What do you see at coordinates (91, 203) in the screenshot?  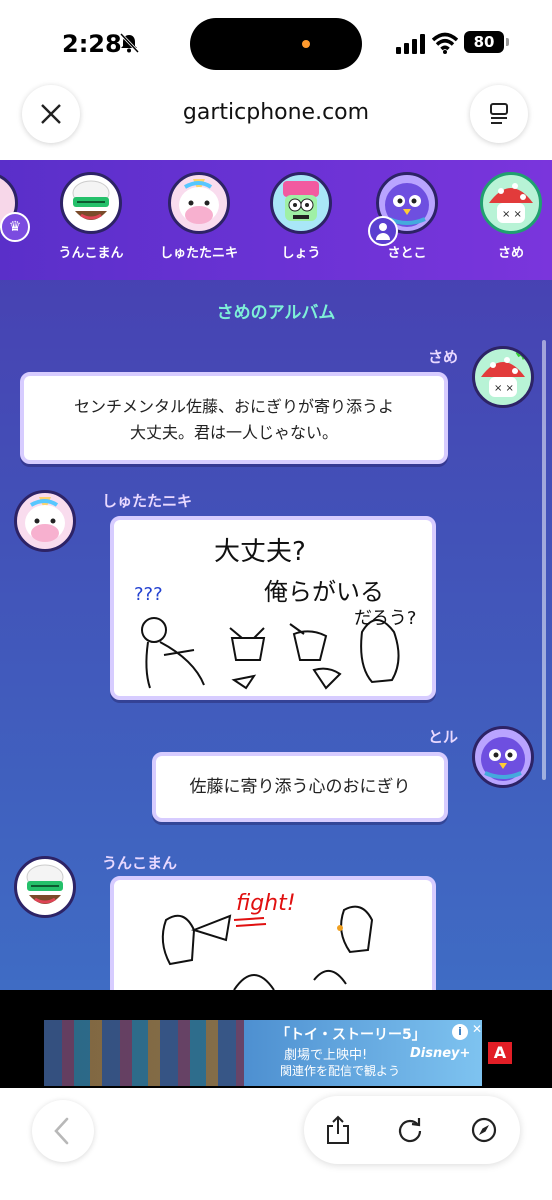 I see `avatar-unkoman` at bounding box center [91, 203].